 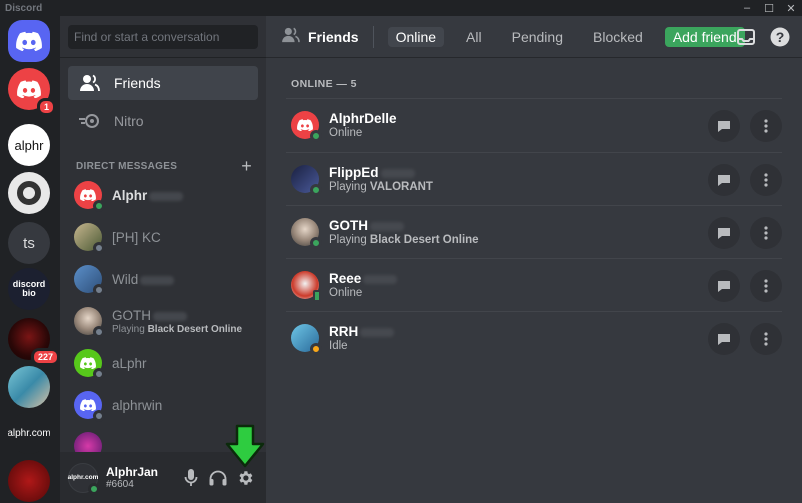 What do you see at coordinates (354, 172) in the screenshot?
I see `friend-name: FlippEd` at bounding box center [354, 172].